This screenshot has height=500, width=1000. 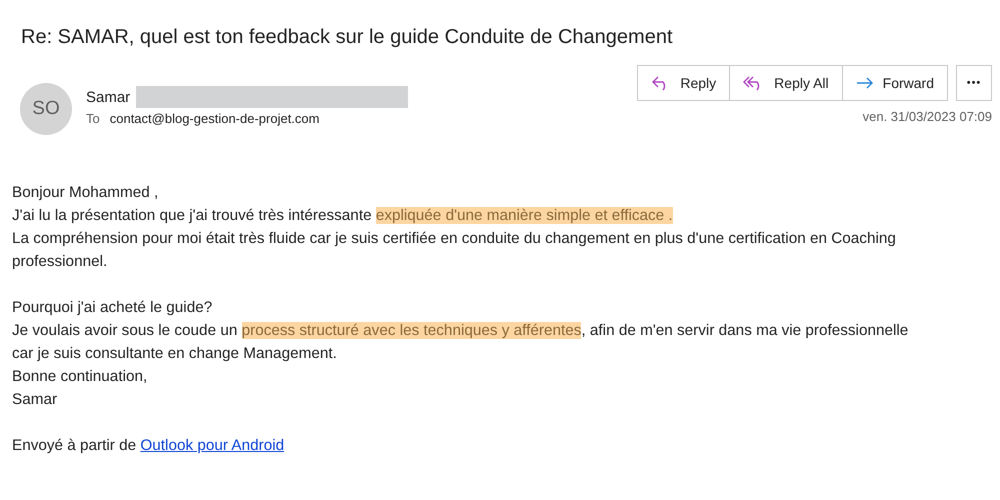 I want to click on sender-name: Samar, so click(x=108, y=97).